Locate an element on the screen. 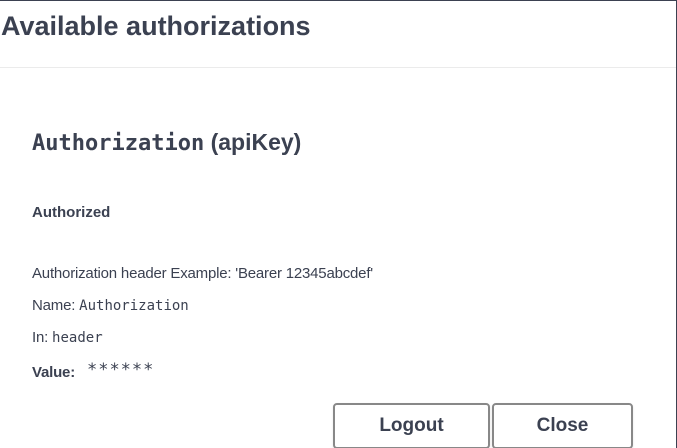 The image size is (677, 448). auth-scheme-name: Authorization is located at coordinates (118, 143).